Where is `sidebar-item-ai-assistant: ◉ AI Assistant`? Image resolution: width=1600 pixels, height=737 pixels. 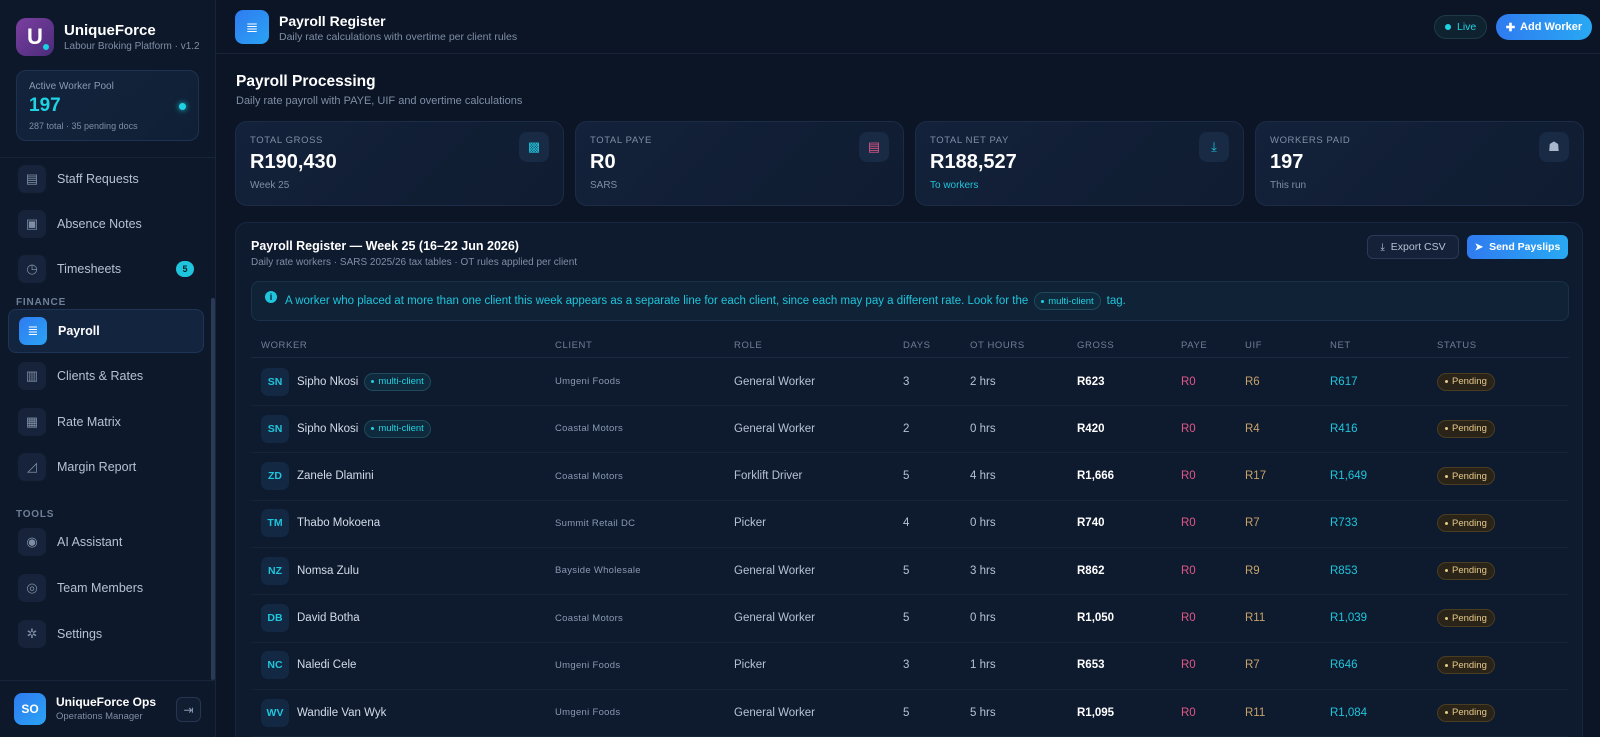 sidebar-item-ai-assistant: ◉ AI Assistant is located at coordinates (106, 542).